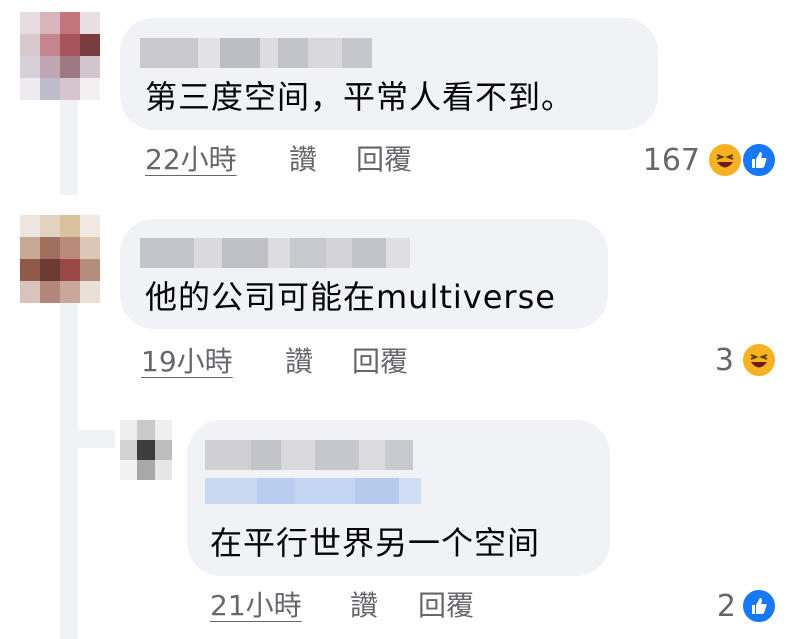 The width and height of the screenshot is (800, 639). Describe the element at coordinates (191, 160) in the screenshot. I see `comment-timestamp: 22小時` at that location.